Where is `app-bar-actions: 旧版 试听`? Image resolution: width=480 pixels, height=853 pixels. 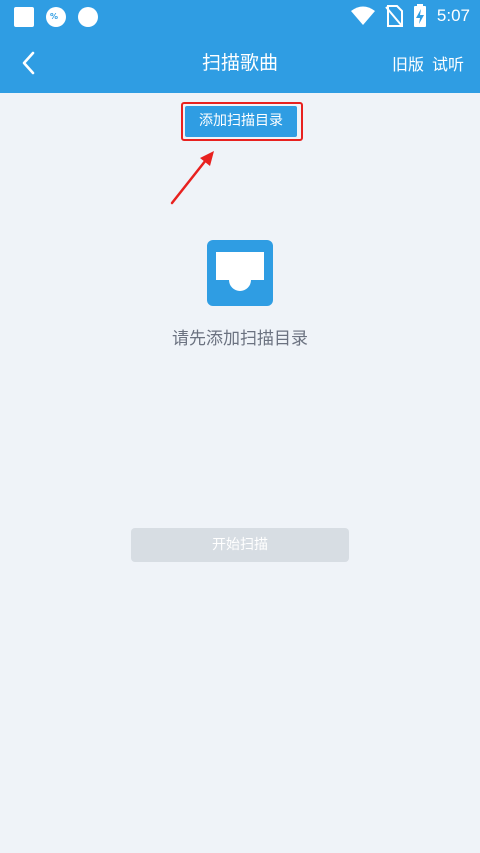
app-bar-actions: 旧版 试听 is located at coordinates (428, 63).